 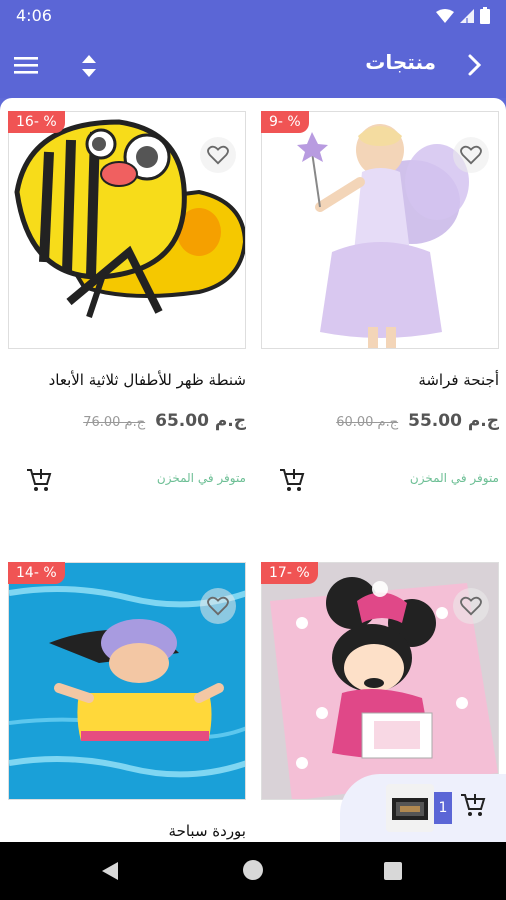 I want to click on sort-icon, so click(x=89, y=66).